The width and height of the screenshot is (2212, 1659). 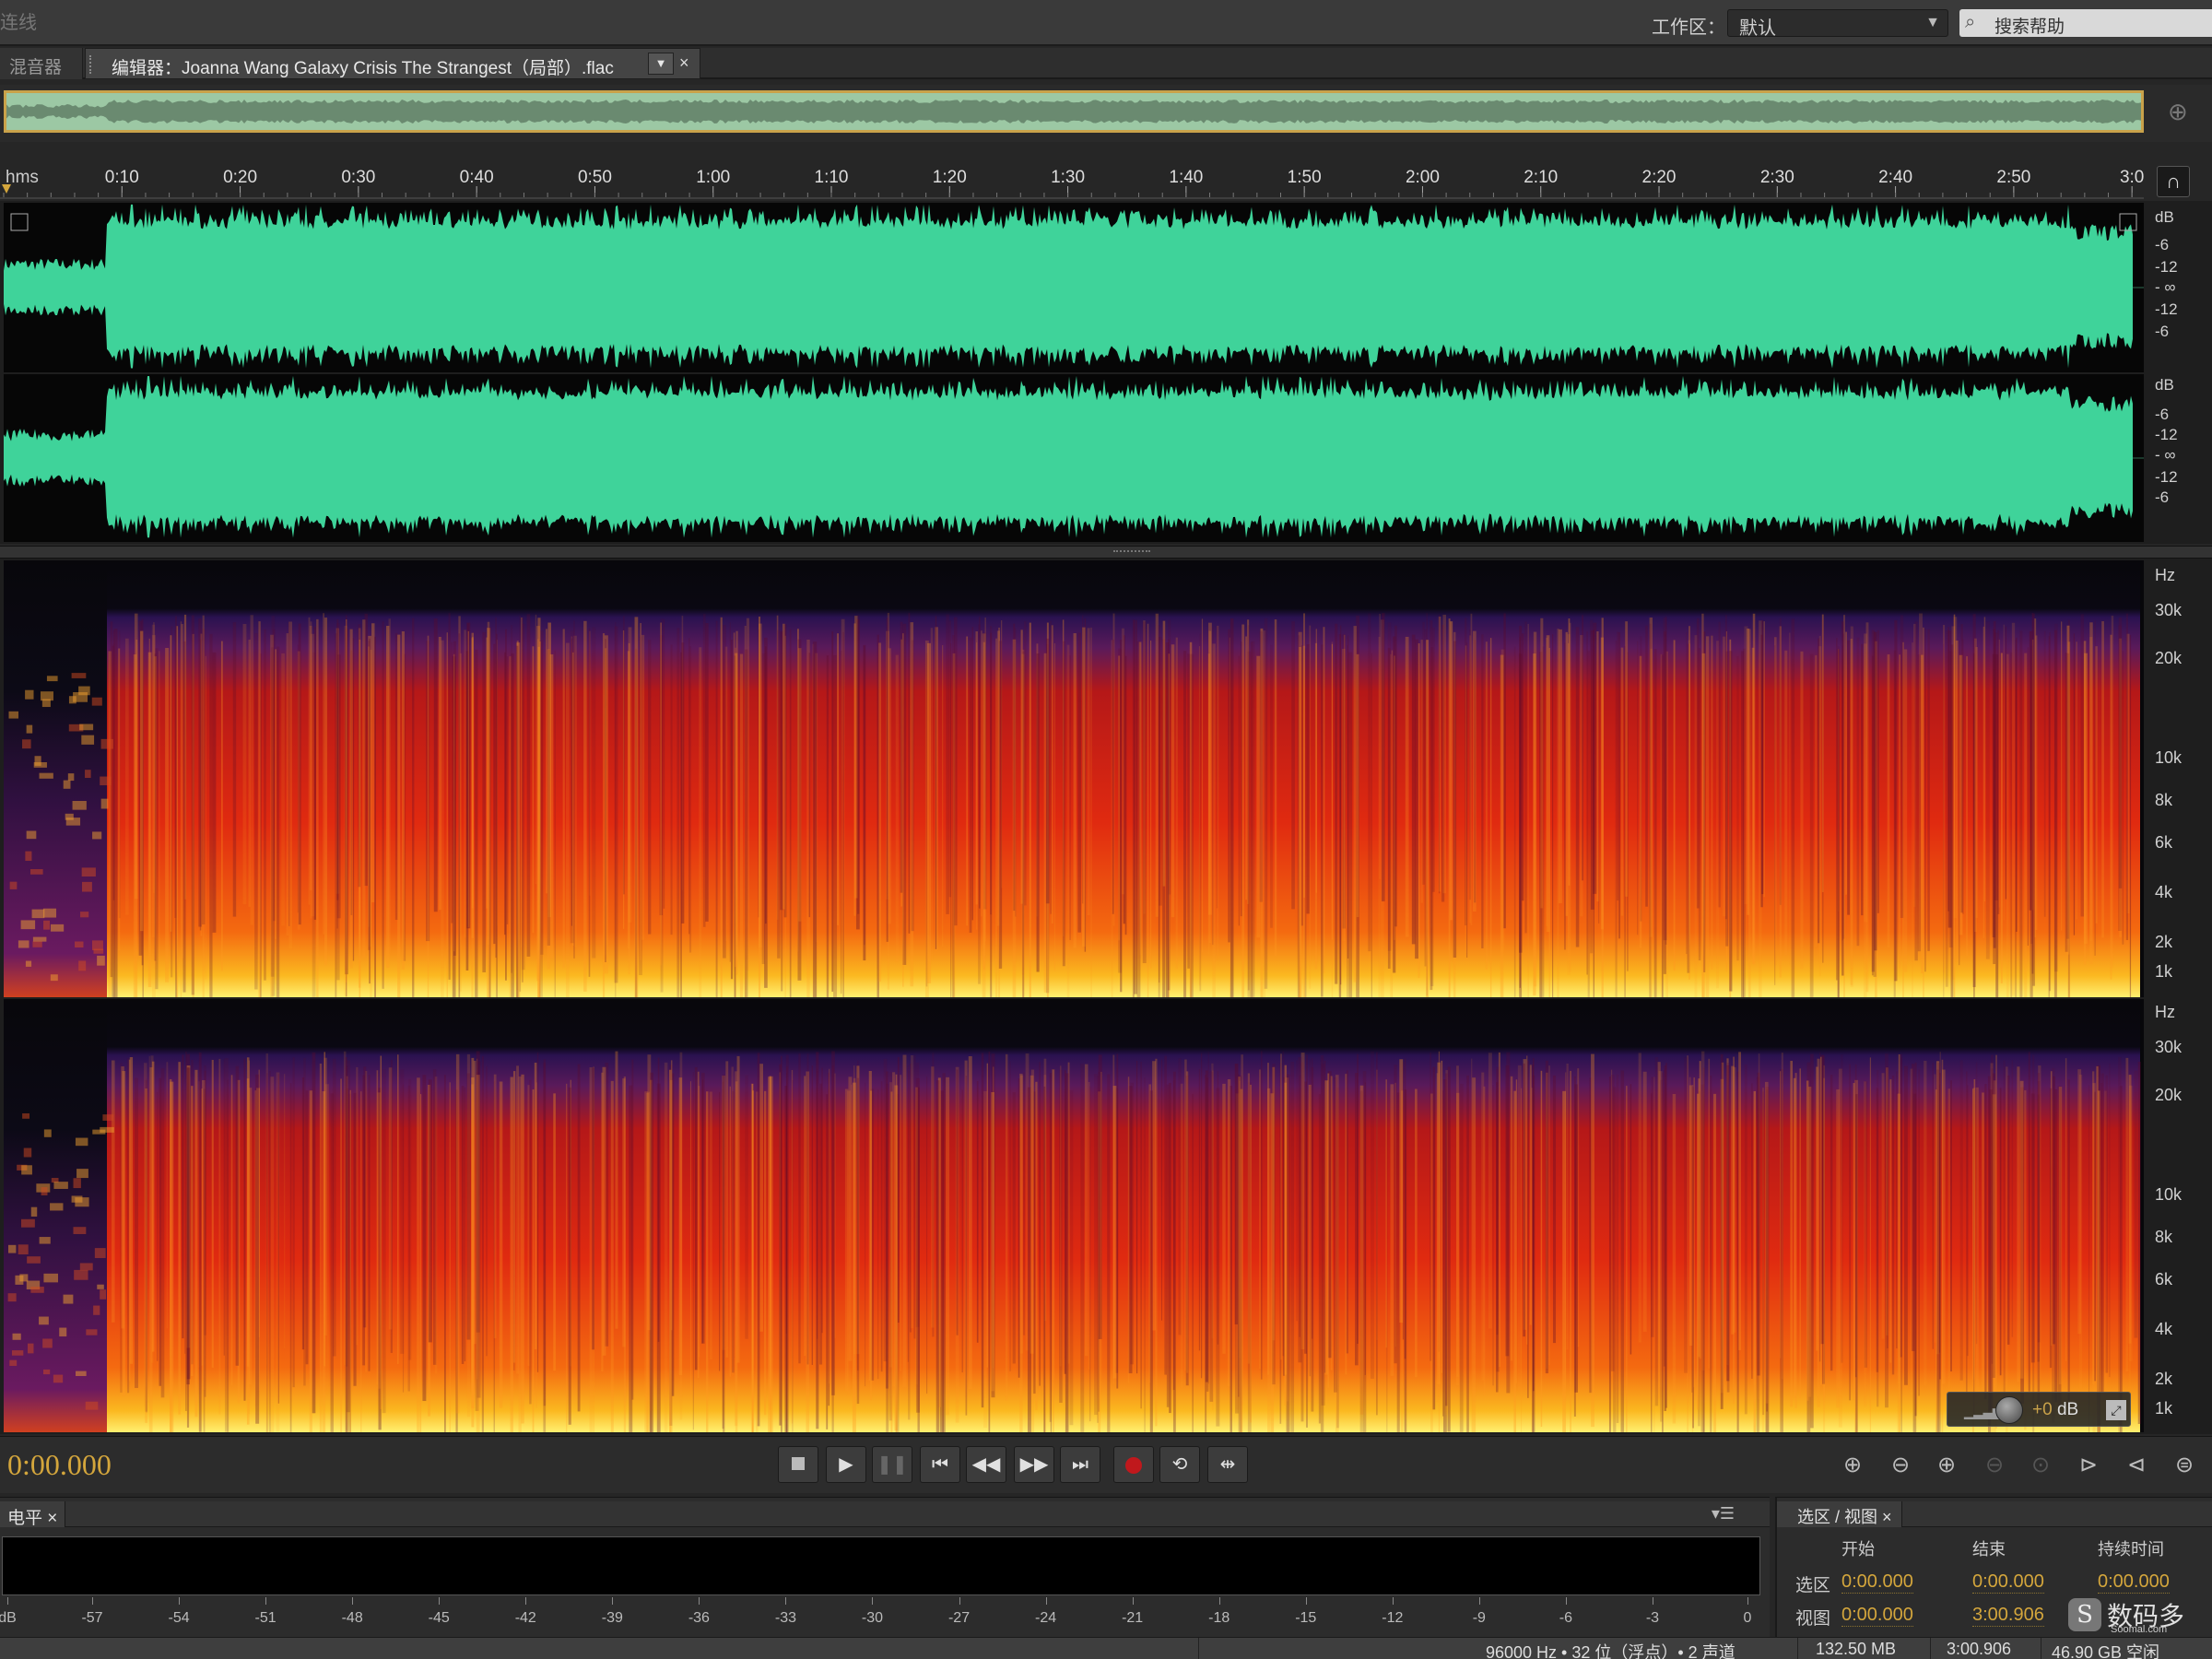 I want to click on gain-hud: ▁▂▃▅ +0 dB ⤢, so click(x=2039, y=1409).